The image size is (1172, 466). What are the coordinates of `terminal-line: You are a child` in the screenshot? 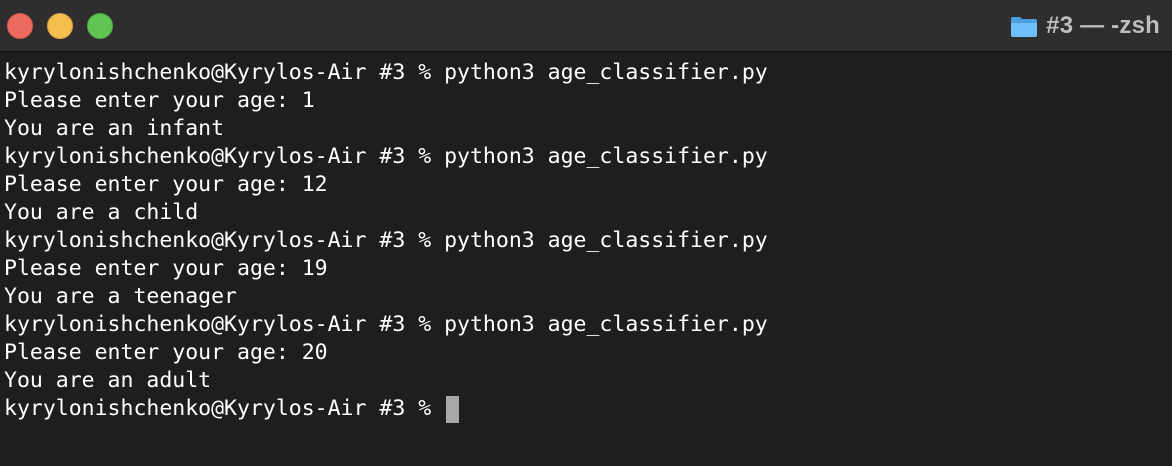 It's located at (101, 212).